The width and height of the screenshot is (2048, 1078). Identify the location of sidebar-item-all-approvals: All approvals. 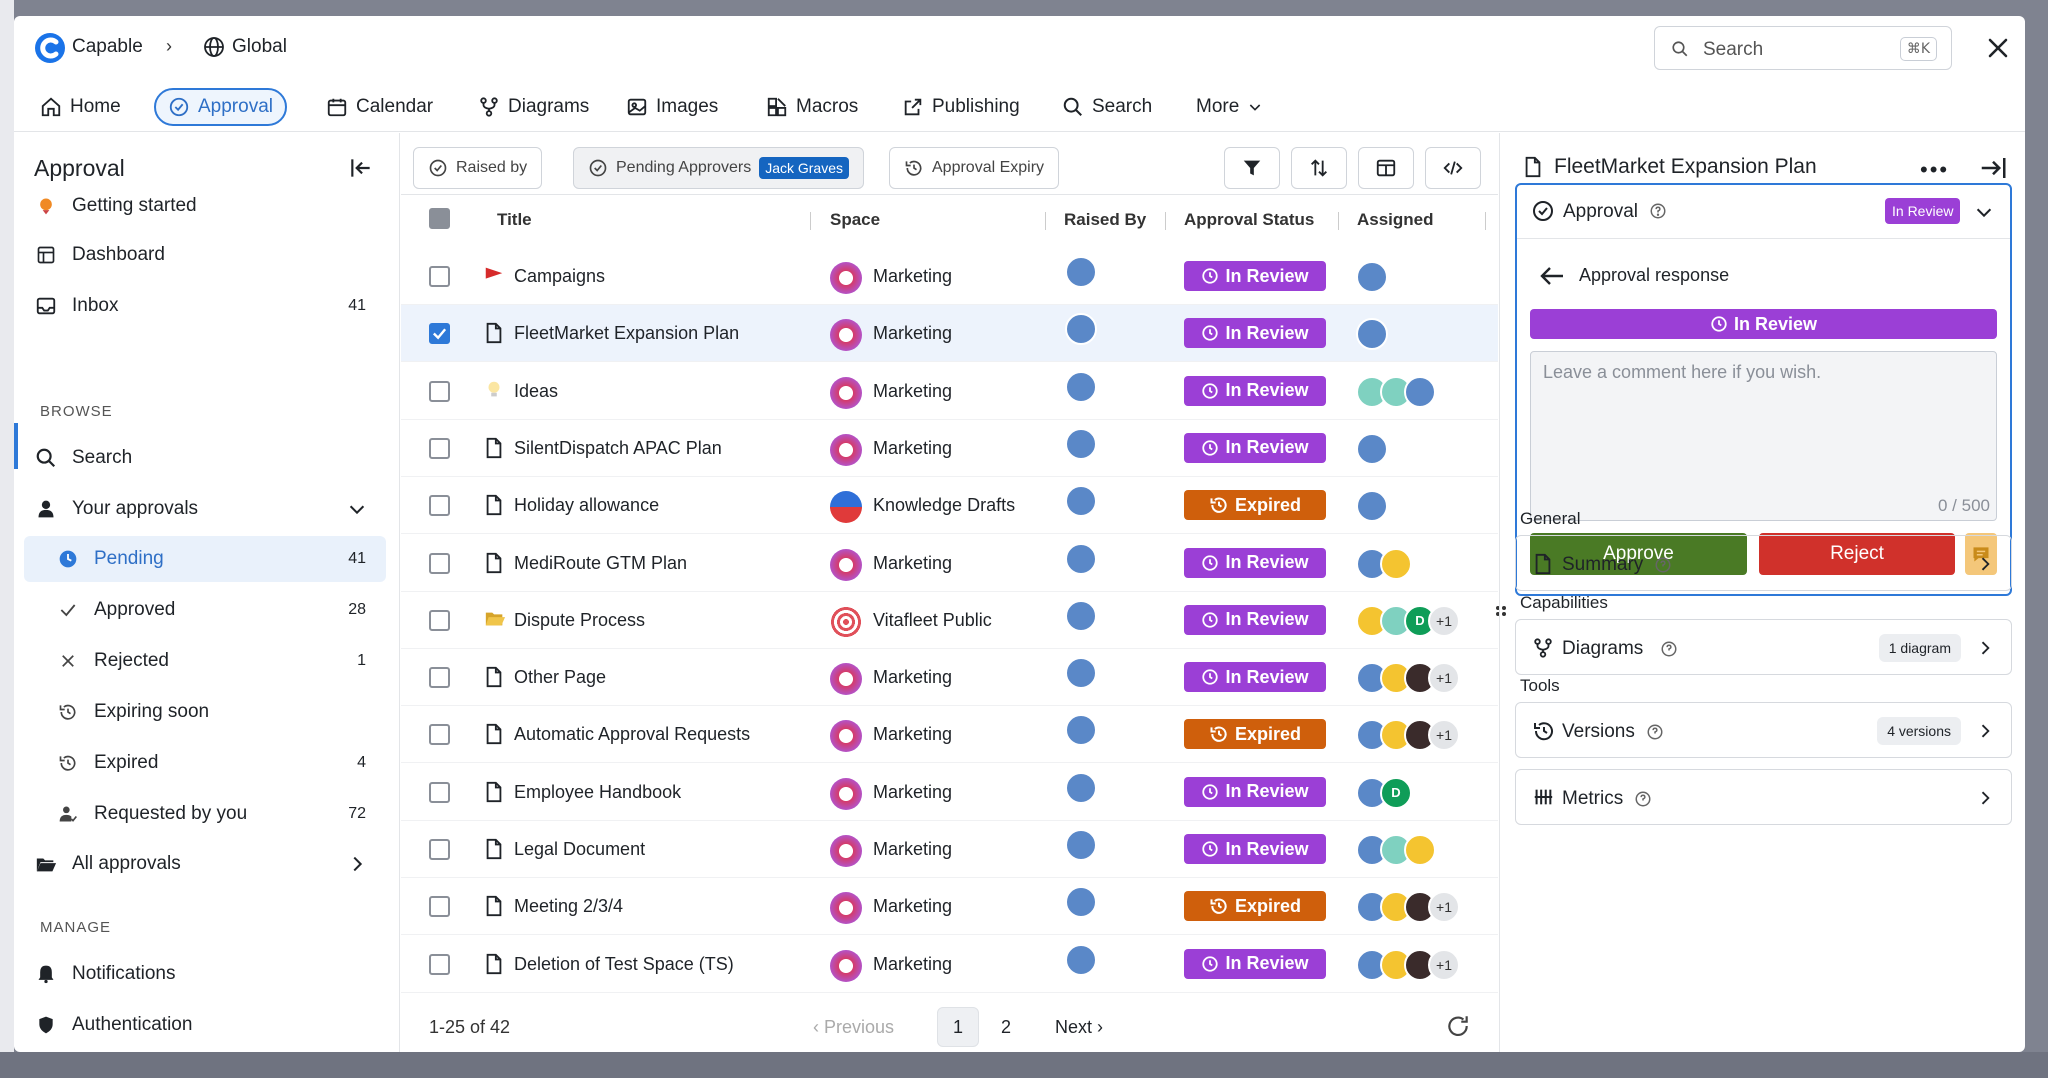
(205, 864).